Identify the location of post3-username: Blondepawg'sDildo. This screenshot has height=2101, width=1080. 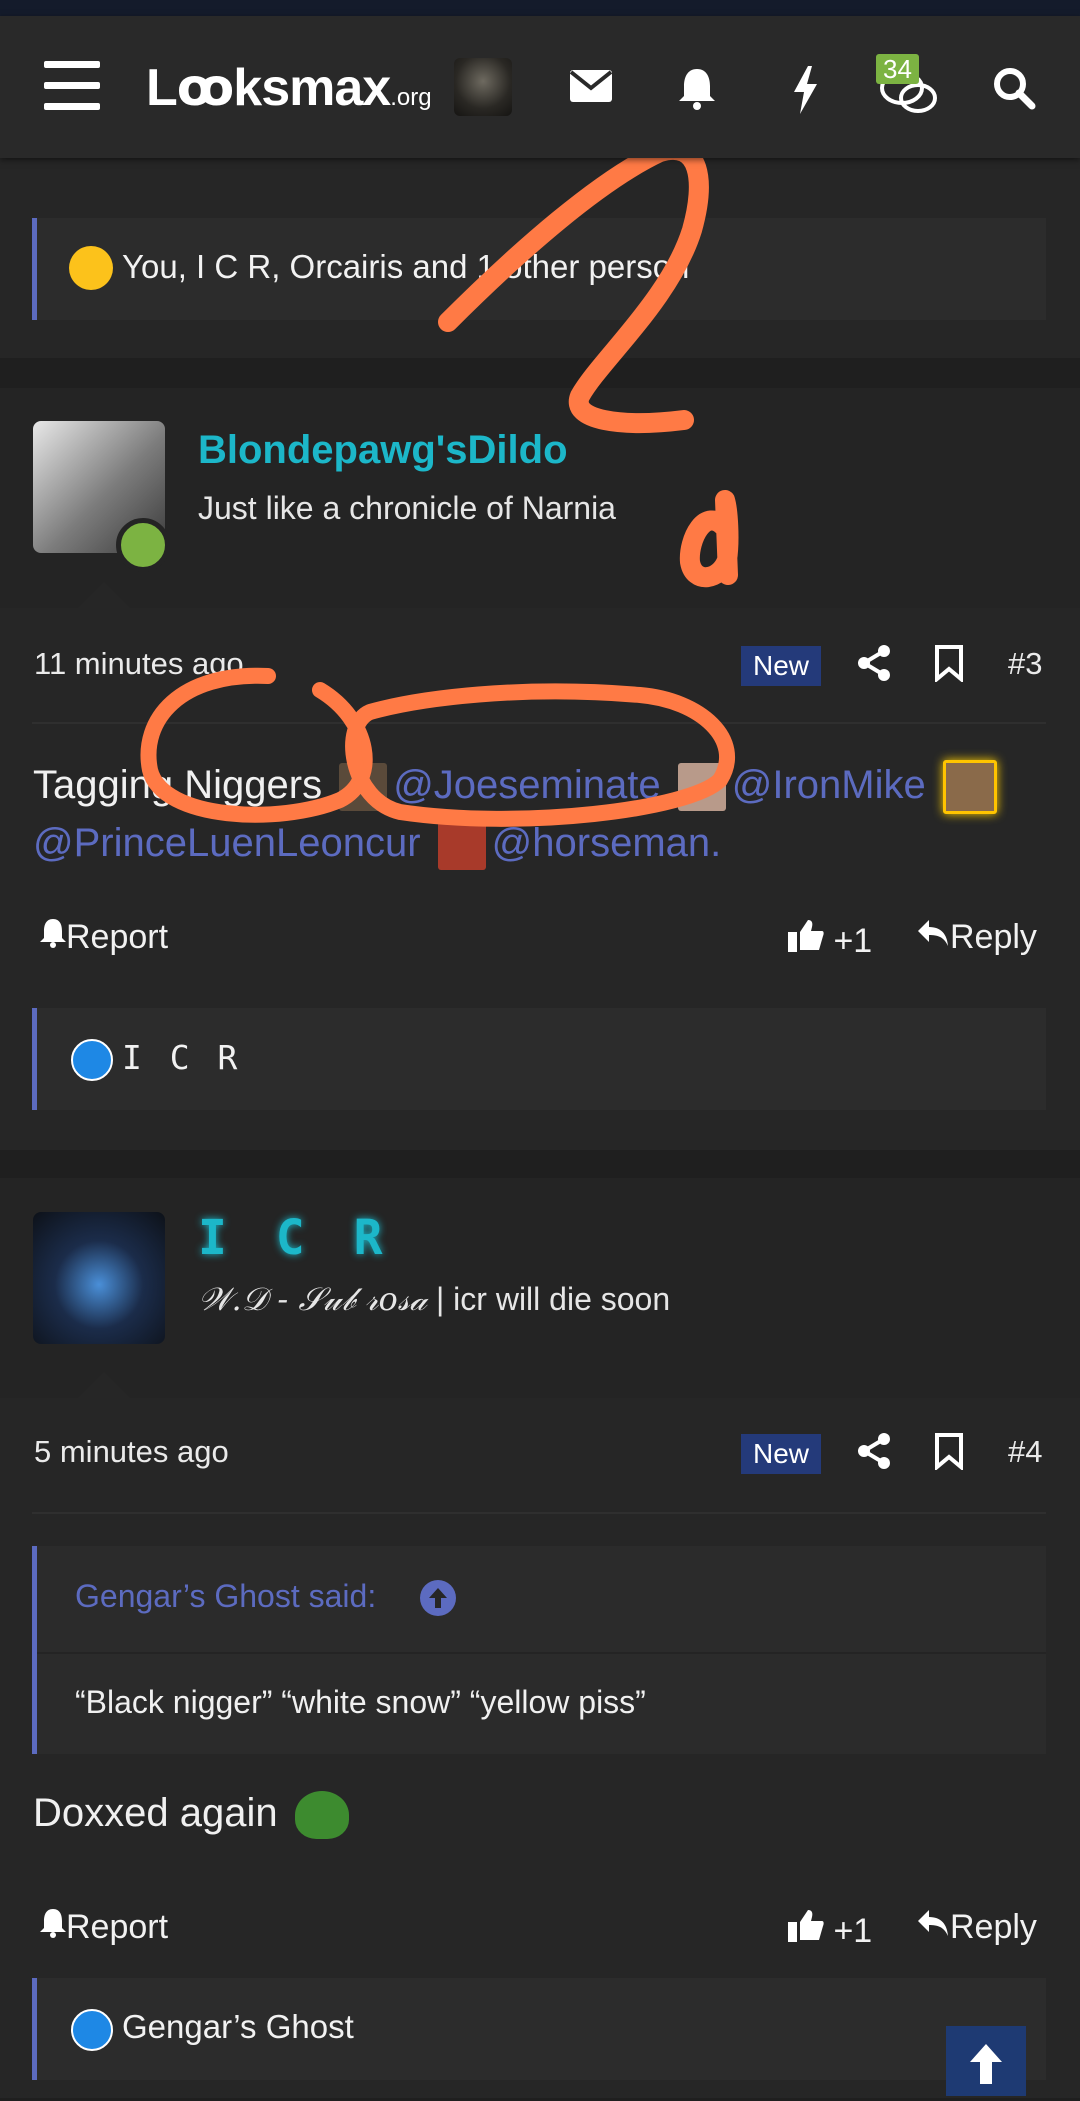
(383, 450).